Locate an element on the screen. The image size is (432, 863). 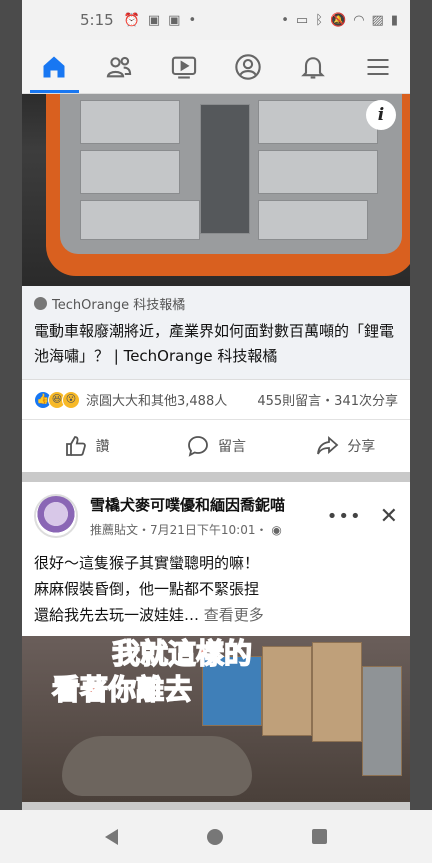
alarm-icon: ⏰ is located at coordinates (131, 20).